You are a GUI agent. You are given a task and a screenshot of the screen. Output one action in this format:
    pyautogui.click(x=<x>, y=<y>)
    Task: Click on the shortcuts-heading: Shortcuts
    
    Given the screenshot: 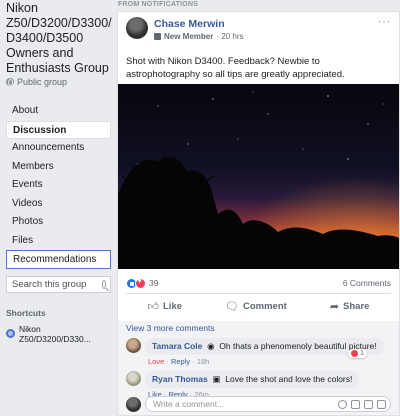 What is the action you would take?
    pyautogui.click(x=26, y=312)
    